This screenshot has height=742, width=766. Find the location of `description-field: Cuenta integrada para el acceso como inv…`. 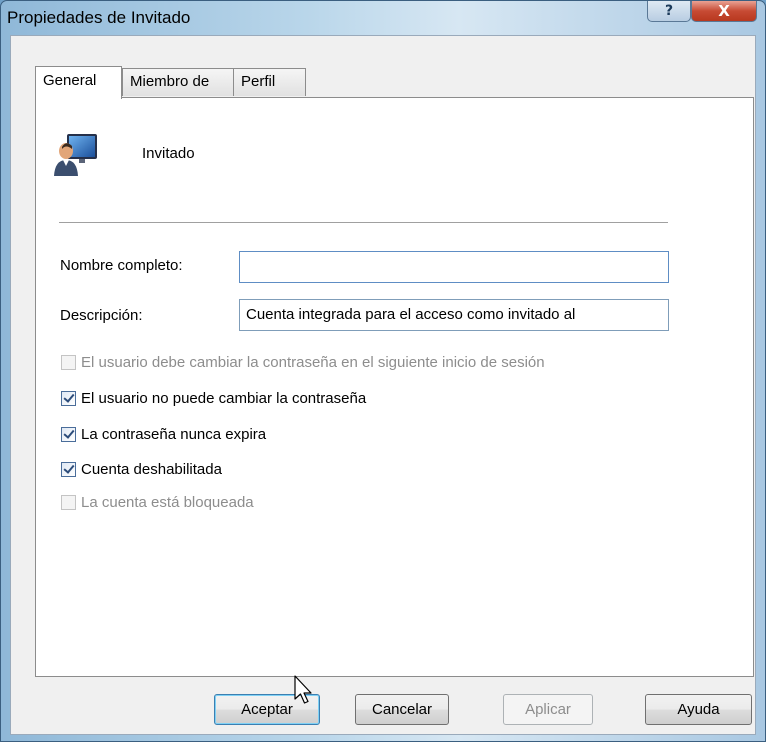

description-field: Cuenta integrada para el acceso como inv… is located at coordinates (454, 315).